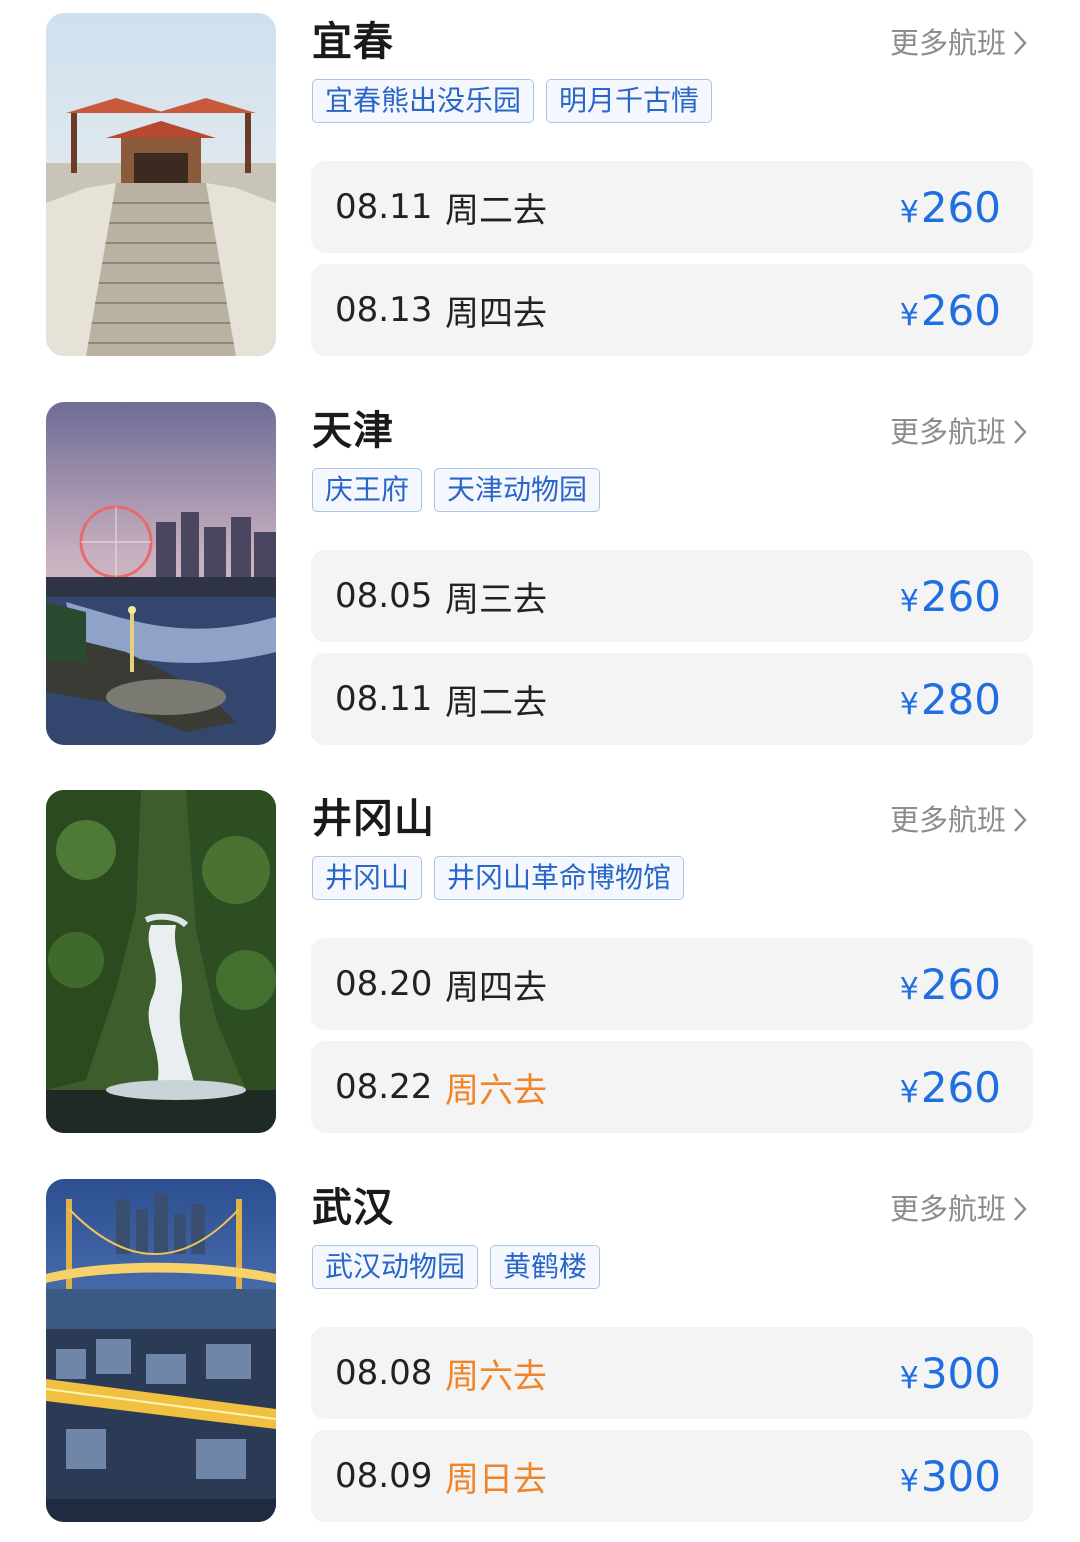 The image size is (1080, 1542). What do you see at coordinates (672, 699) in the screenshot?
I see `flight-option: 08.11 周二去 ¥280` at bounding box center [672, 699].